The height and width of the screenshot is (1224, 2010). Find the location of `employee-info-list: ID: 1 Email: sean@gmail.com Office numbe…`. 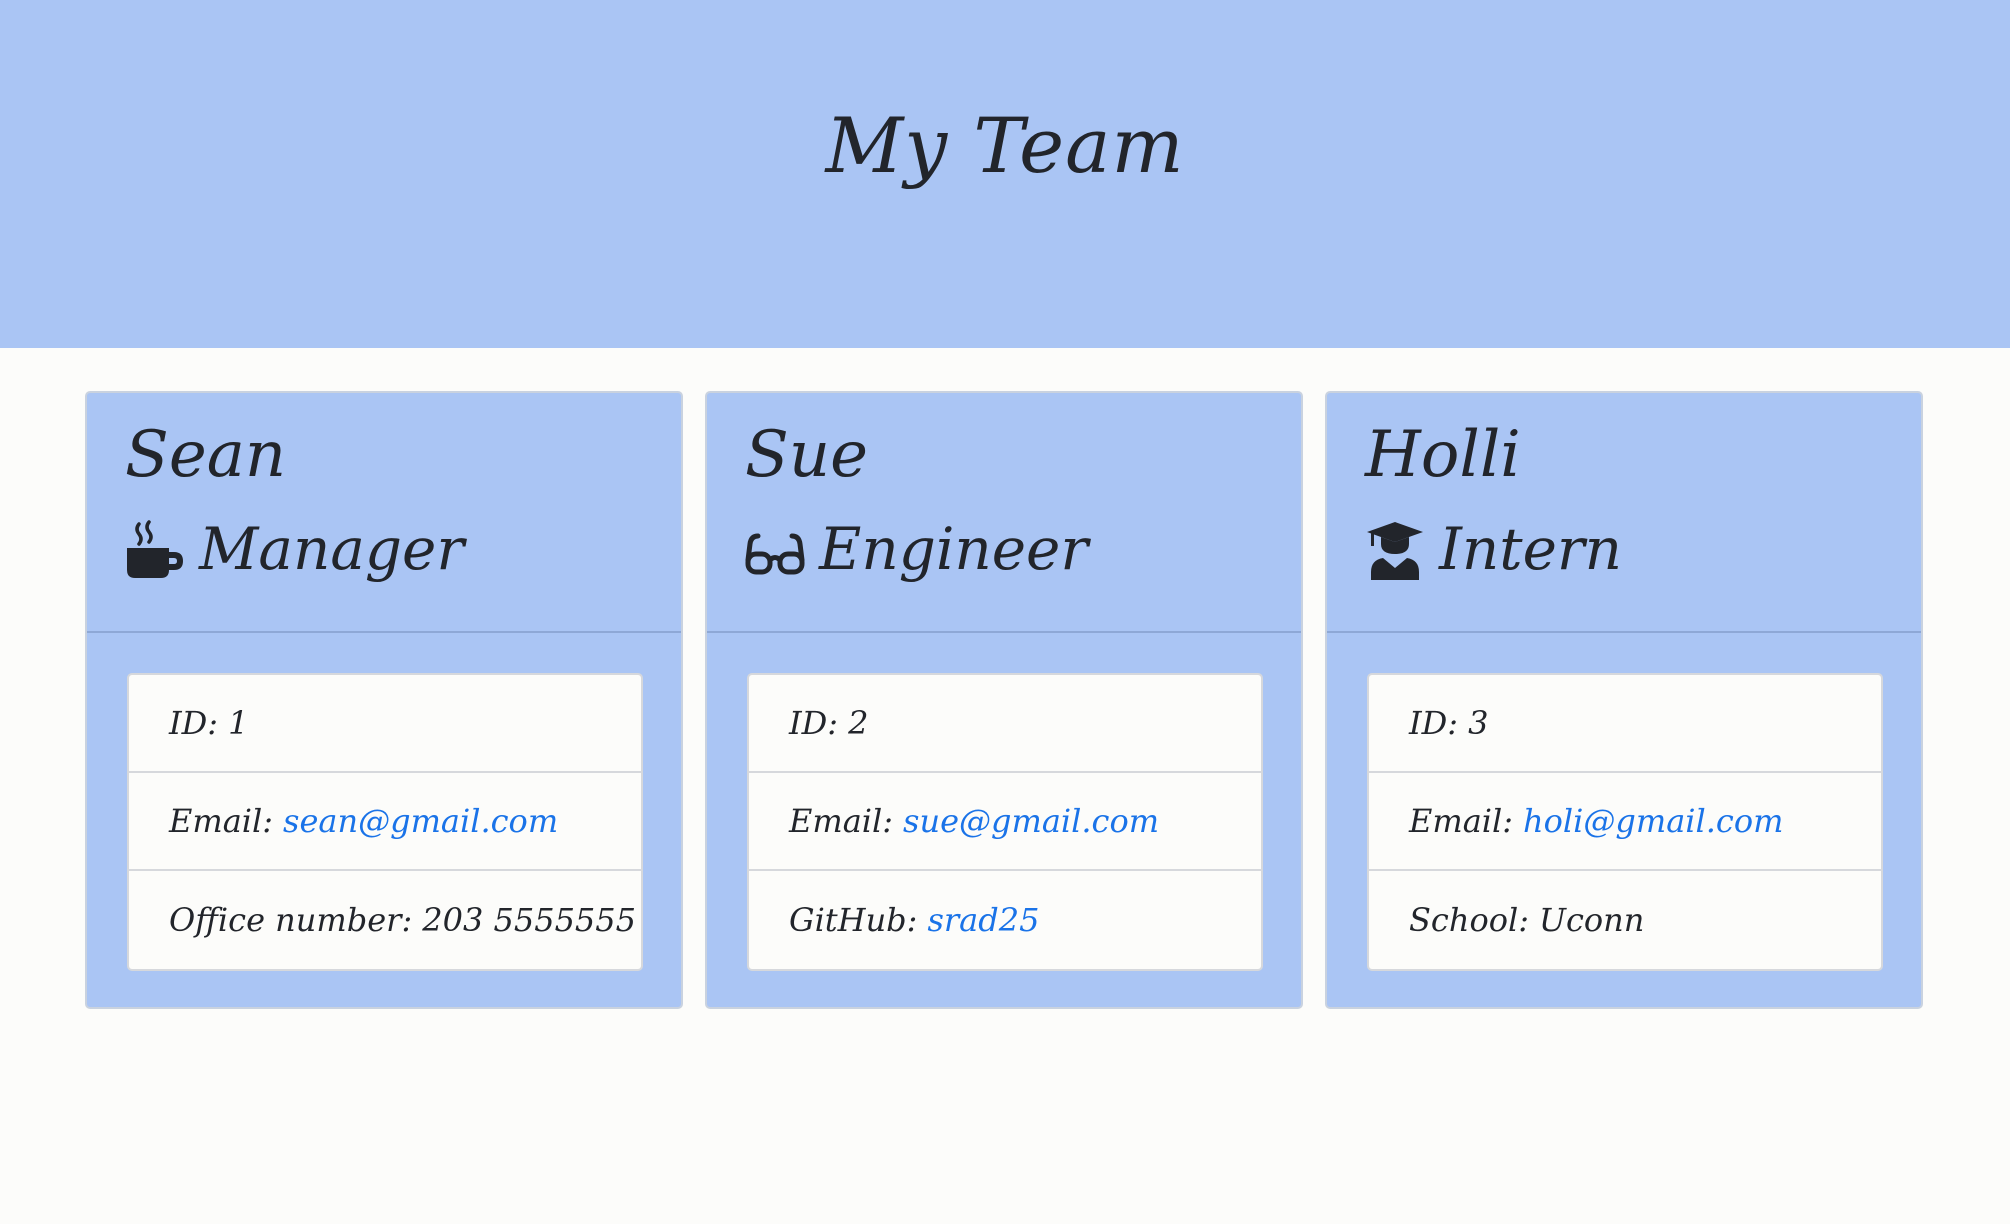

employee-info-list: ID: 1 Email: sean@gmail.com Office numbe… is located at coordinates (385, 822).